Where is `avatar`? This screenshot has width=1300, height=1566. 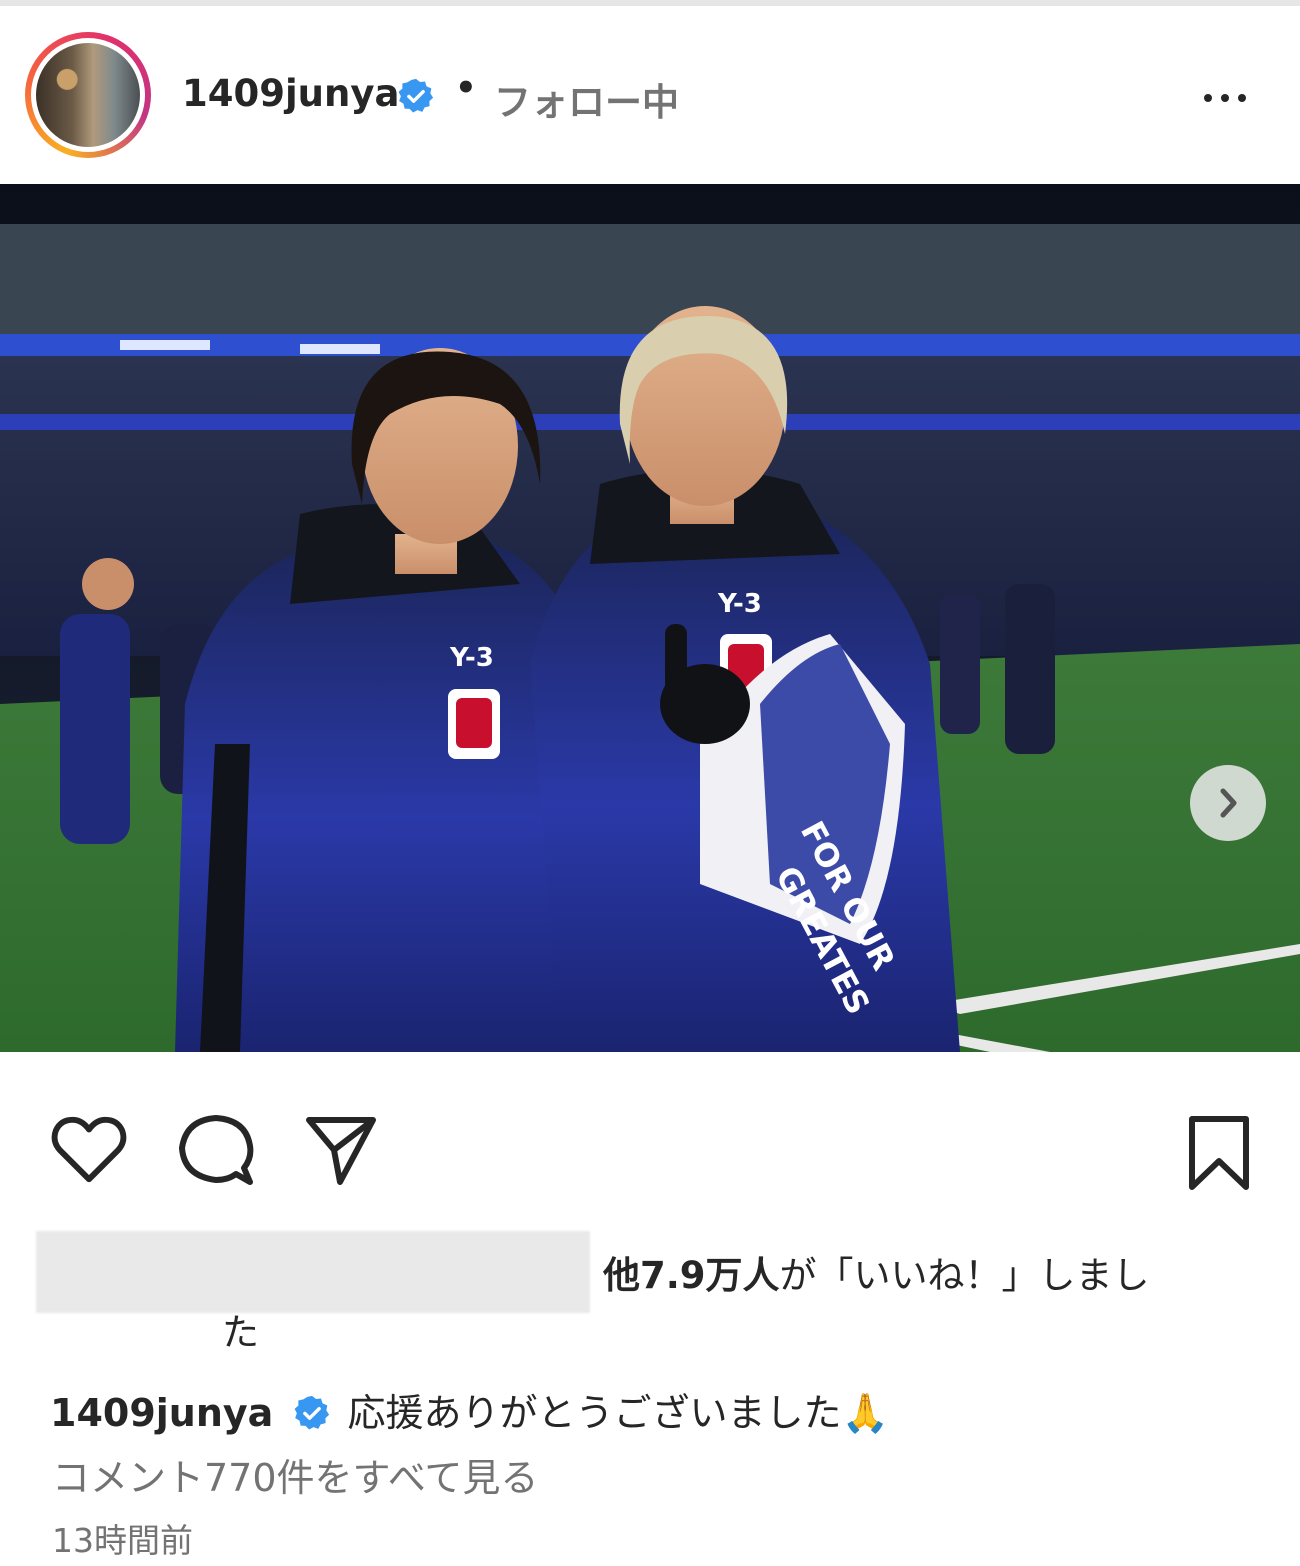
avatar is located at coordinates (88, 95).